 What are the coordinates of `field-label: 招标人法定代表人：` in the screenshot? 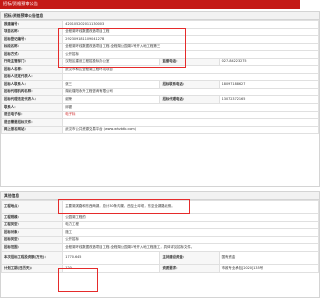 It's located at (32, 77).